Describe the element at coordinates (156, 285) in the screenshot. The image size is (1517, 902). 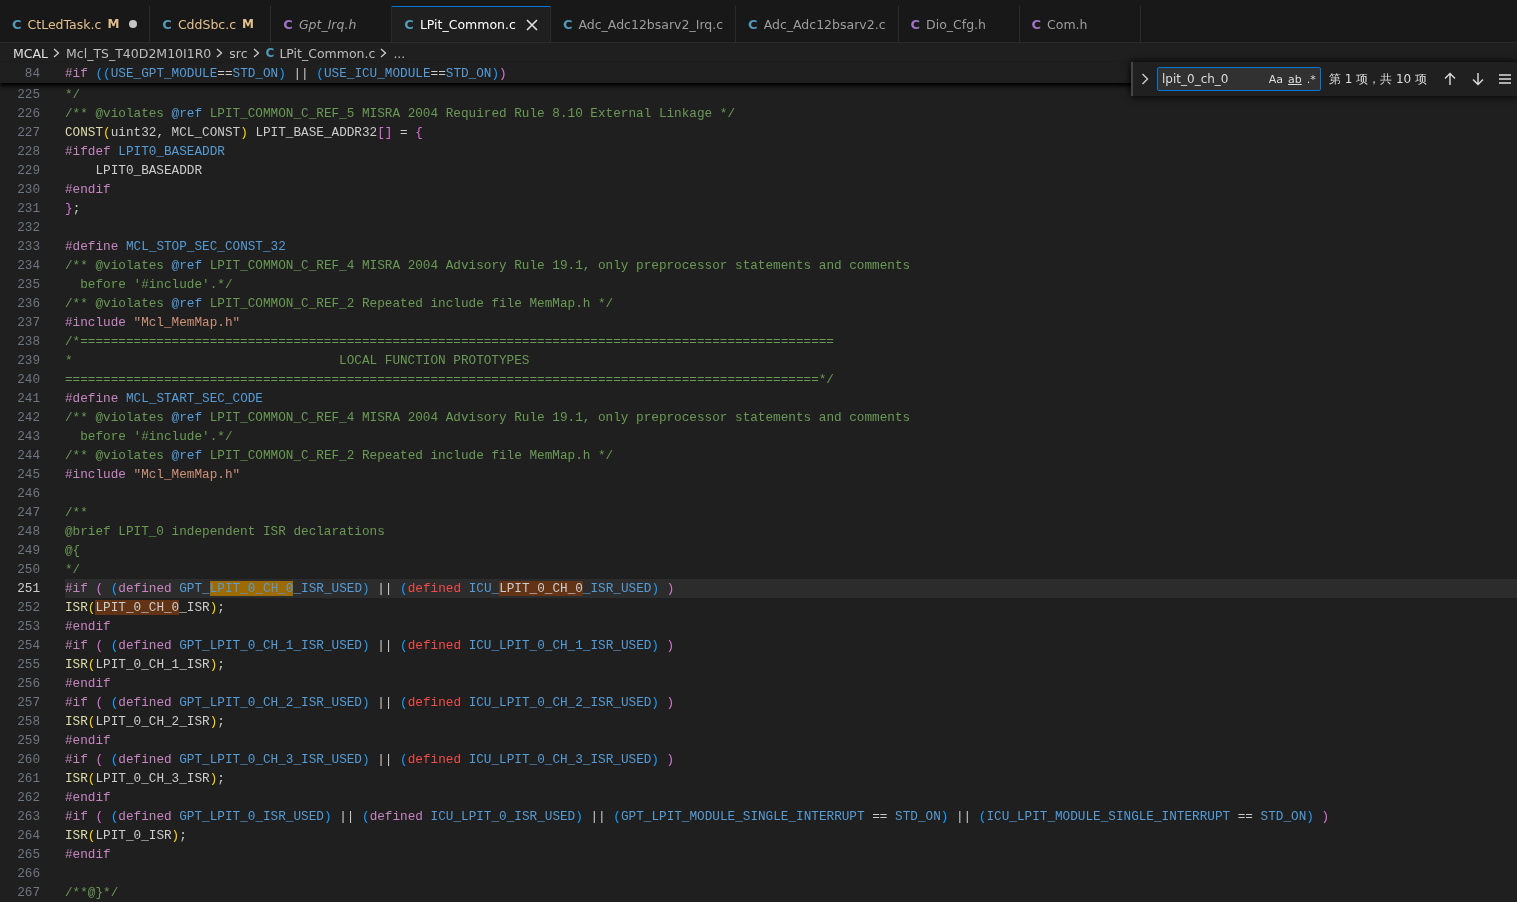
I see `code-line: before '#include'.*/` at that location.